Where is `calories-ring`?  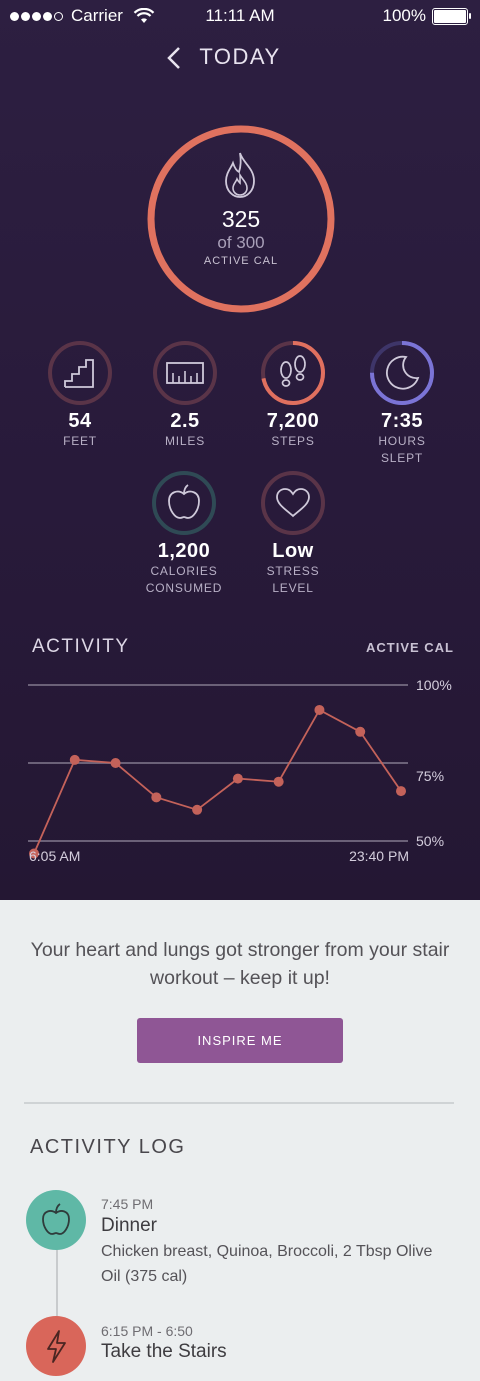 calories-ring is located at coordinates (184, 503).